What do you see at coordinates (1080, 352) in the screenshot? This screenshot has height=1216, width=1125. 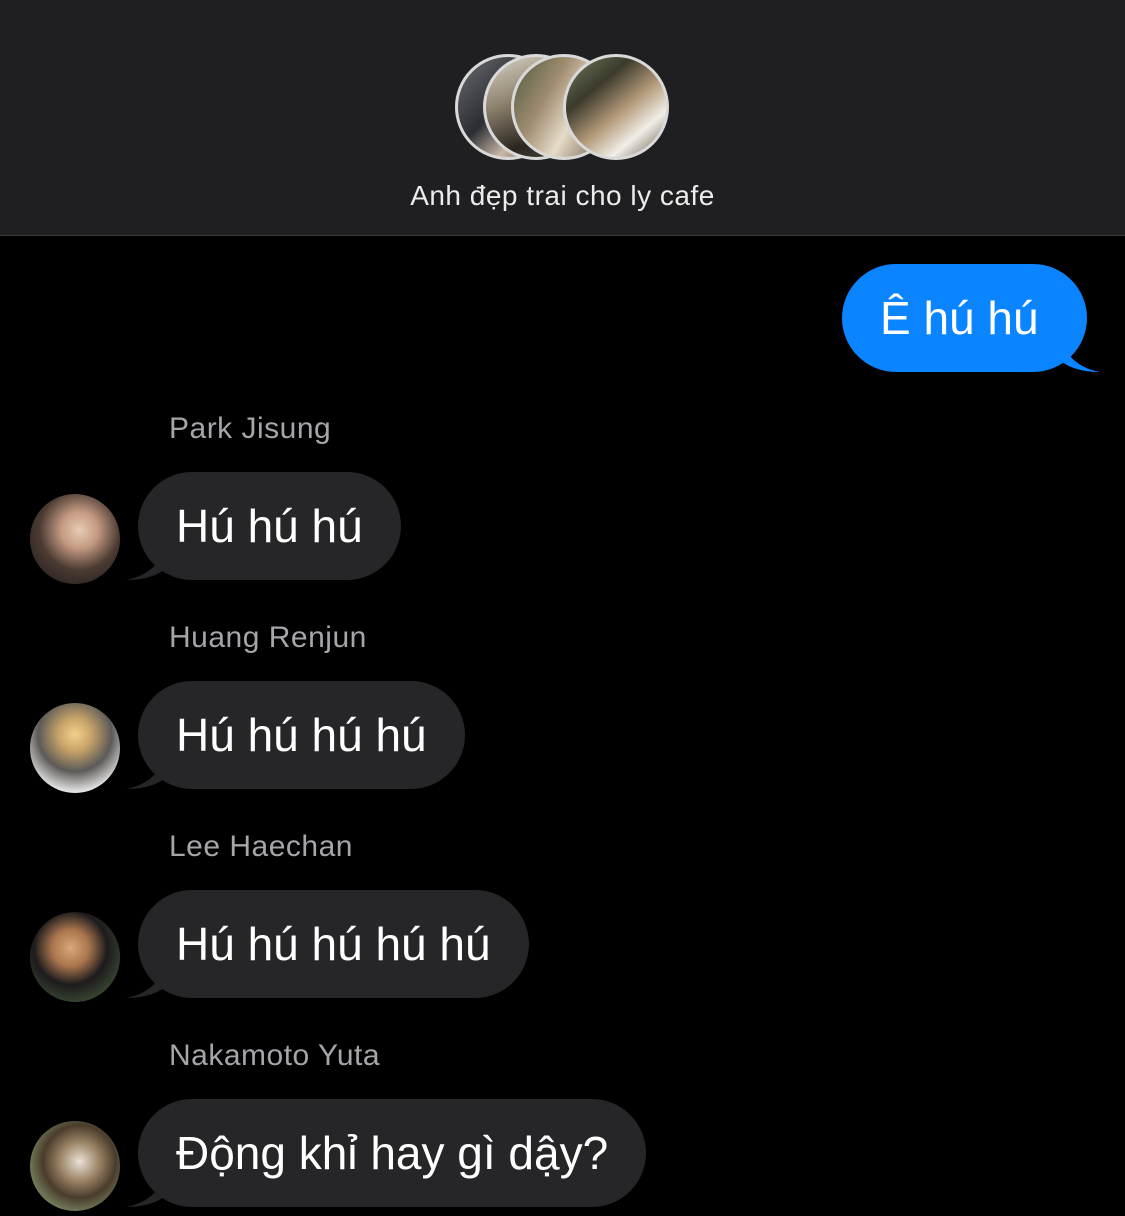 I see `outgoing-bubble-tail` at bounding box center [1080, 352].